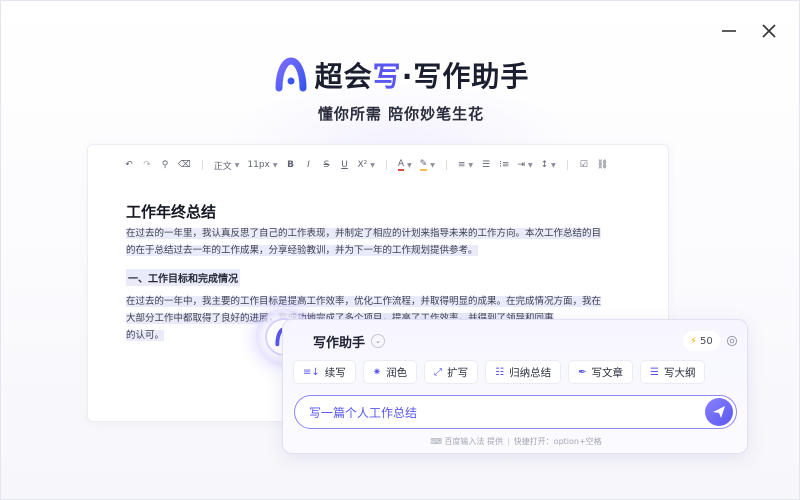  What do you see at coordinates (171, 212) in the screenshot?
I see `document-title: 工作年终总结` at bounding box center [171, 212].